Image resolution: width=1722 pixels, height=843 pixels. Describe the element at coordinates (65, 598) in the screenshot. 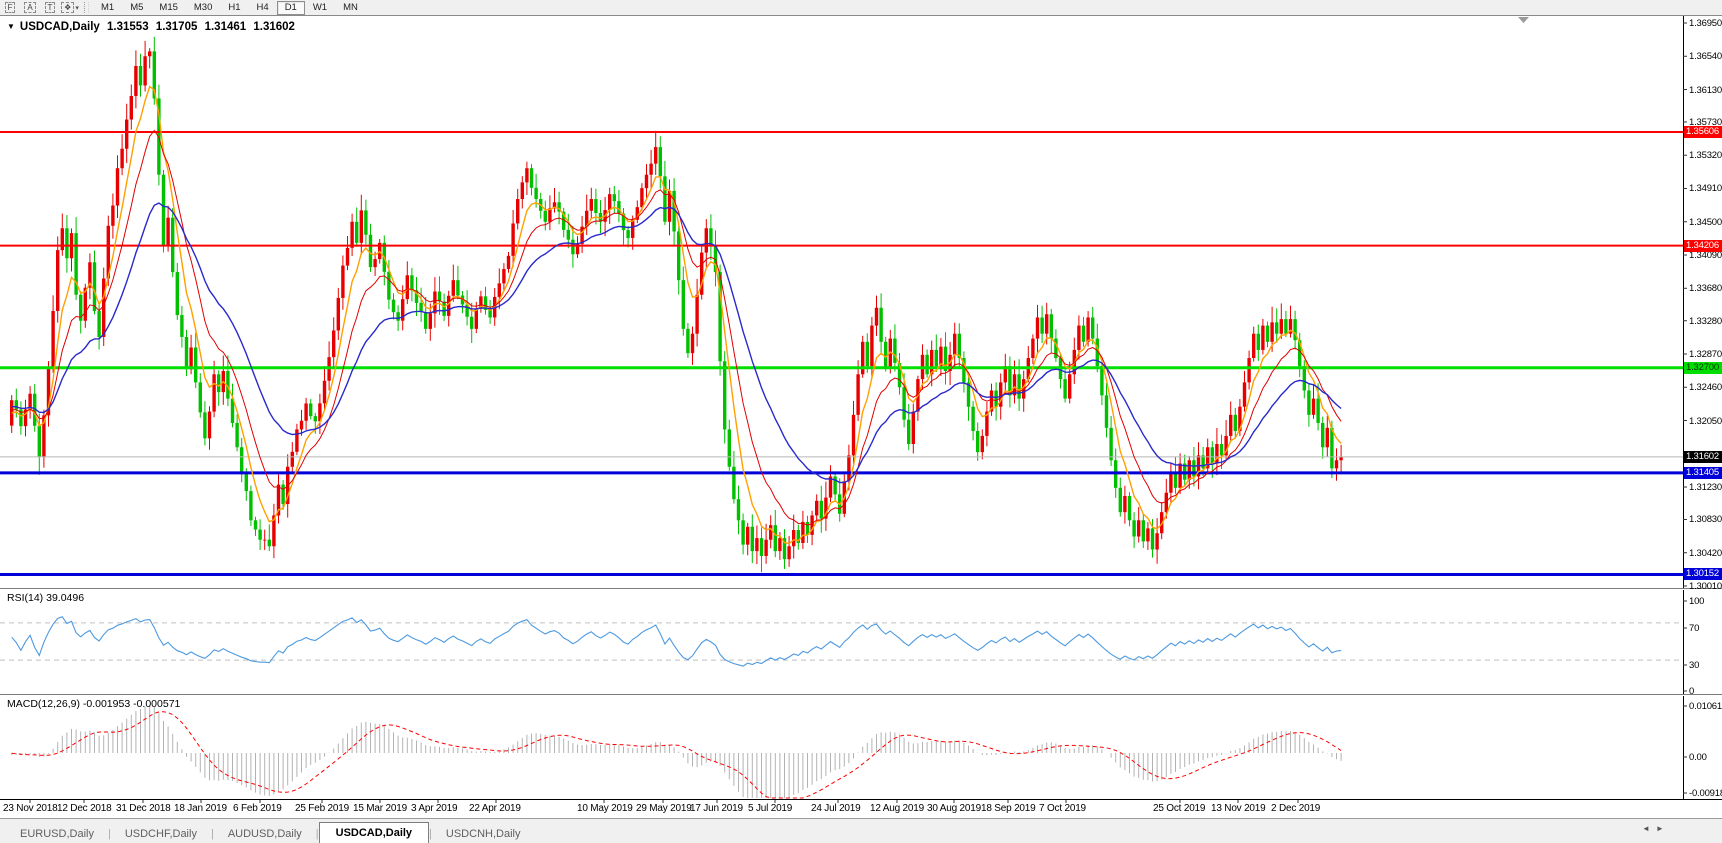

I see `rsi-value: 39.0496` at that location.